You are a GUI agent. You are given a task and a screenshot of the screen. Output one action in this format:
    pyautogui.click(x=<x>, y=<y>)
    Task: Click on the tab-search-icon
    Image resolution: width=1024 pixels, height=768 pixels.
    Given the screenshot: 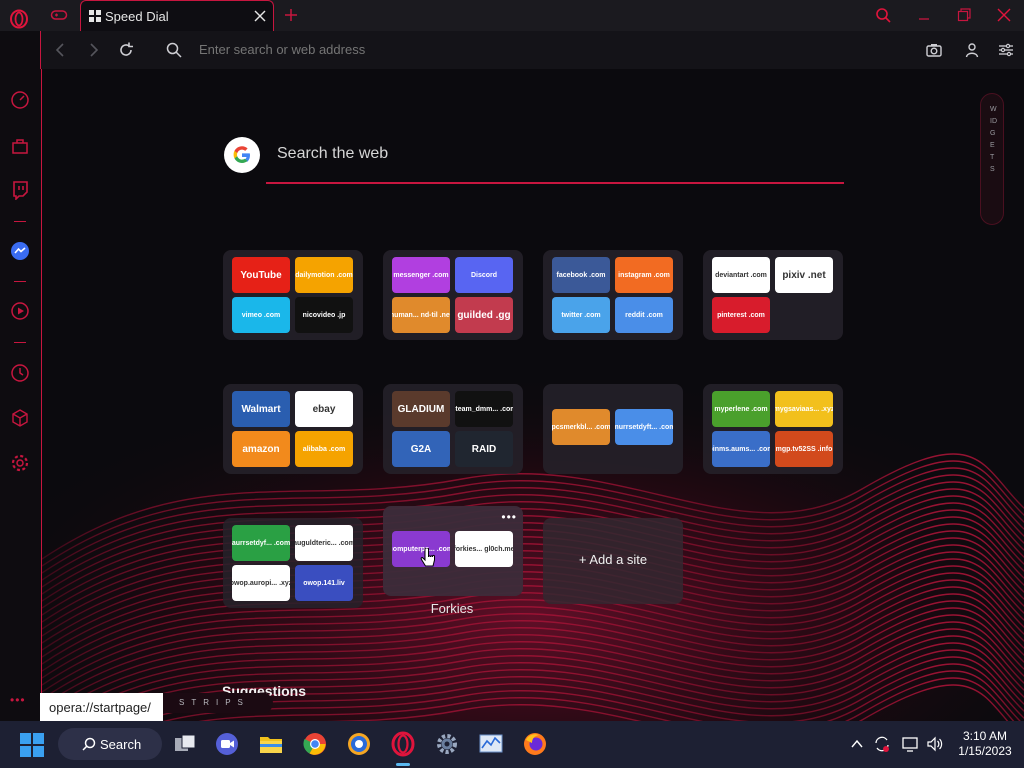 What is the action you would take?
    pyautogui.click(x=883, y=15)
    